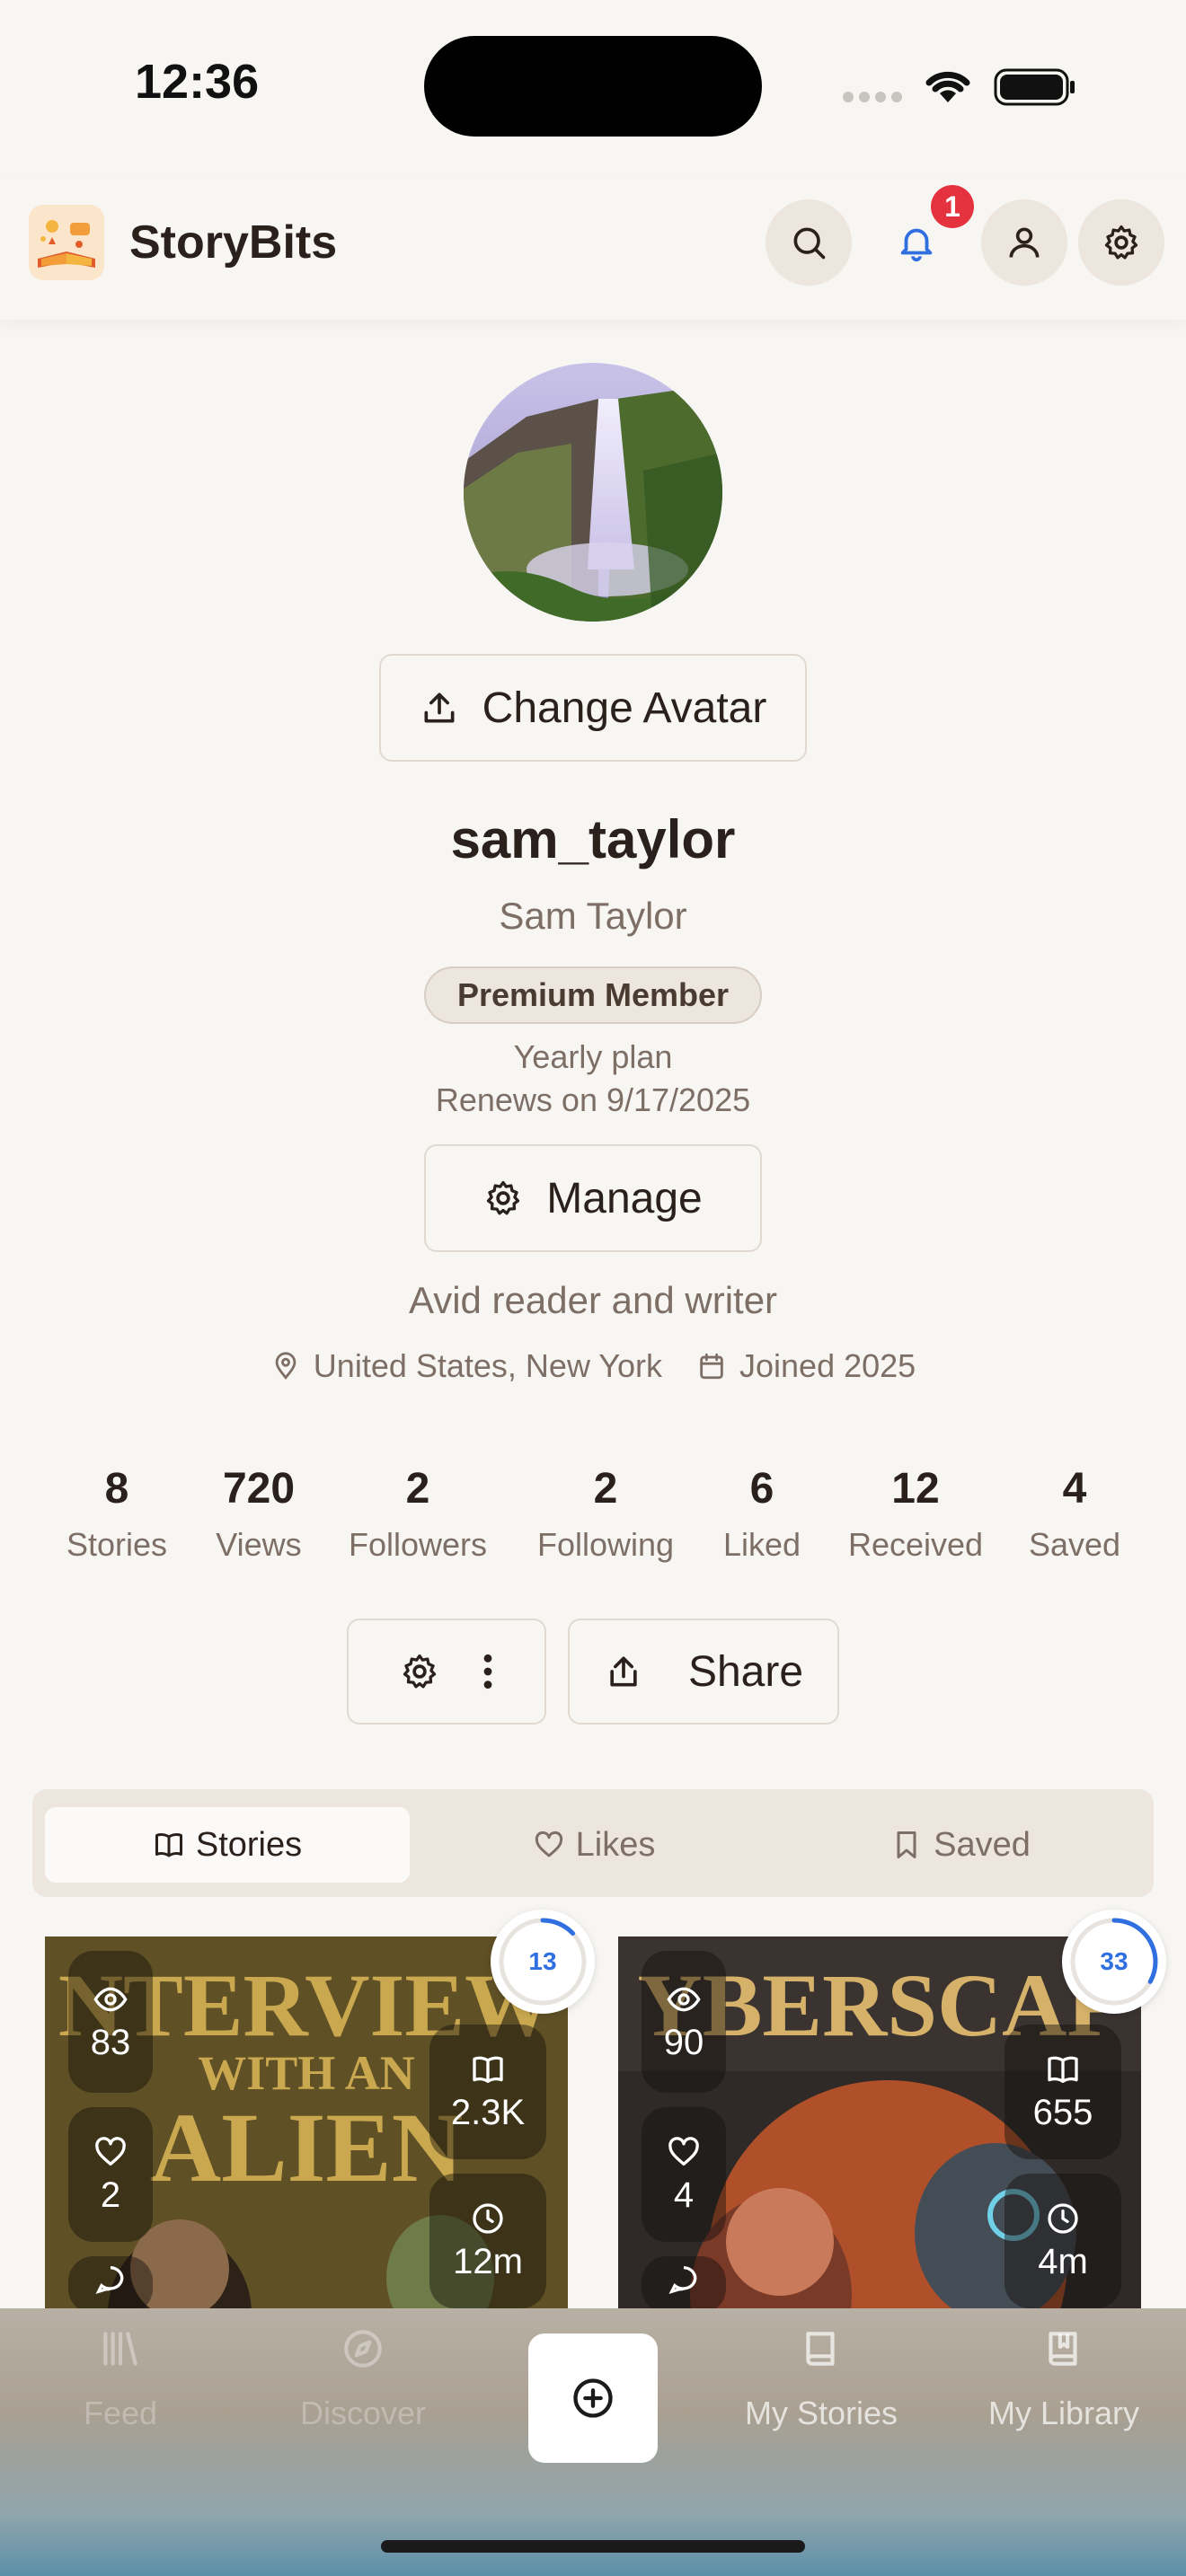 The width and height of the screenshot is (1186, 2576). Describe the element at coordinates (234, 242) in the screenshot. I see `app-title: StoryBits` at that location.